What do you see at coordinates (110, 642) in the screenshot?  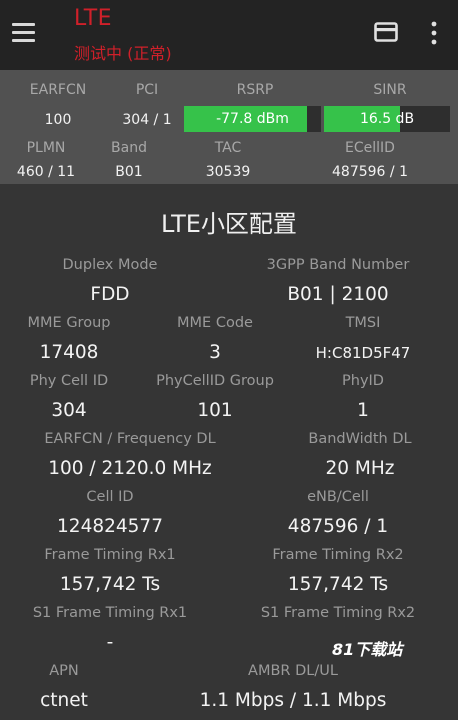 I see `s1-frame-timing-rx1-value: -` at bounding box center [110, 642].